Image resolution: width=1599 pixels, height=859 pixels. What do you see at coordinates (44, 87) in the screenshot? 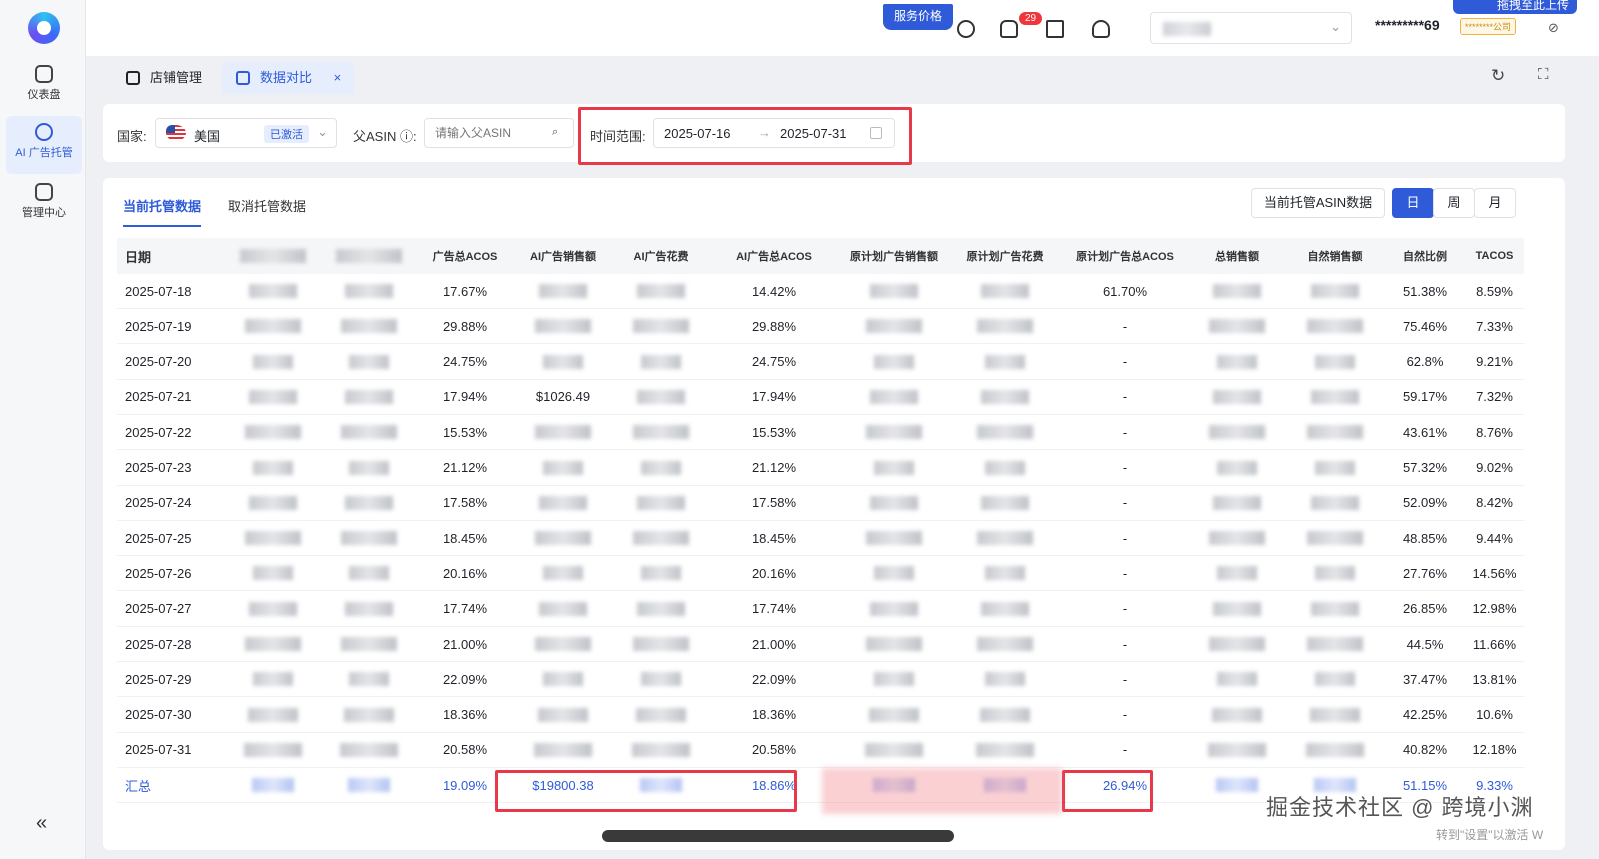
I see `sidebar-item-dashboard: 仪表盘` at bounding box center [44, 87].